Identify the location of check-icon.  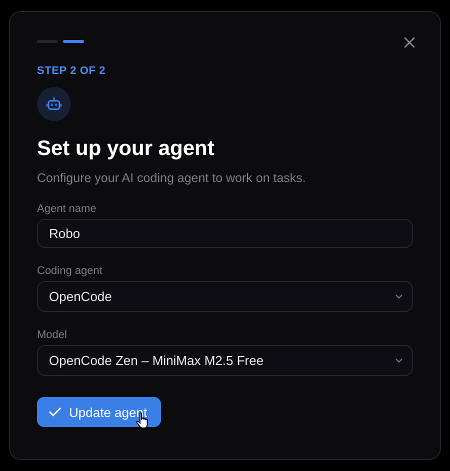
(55, 412).